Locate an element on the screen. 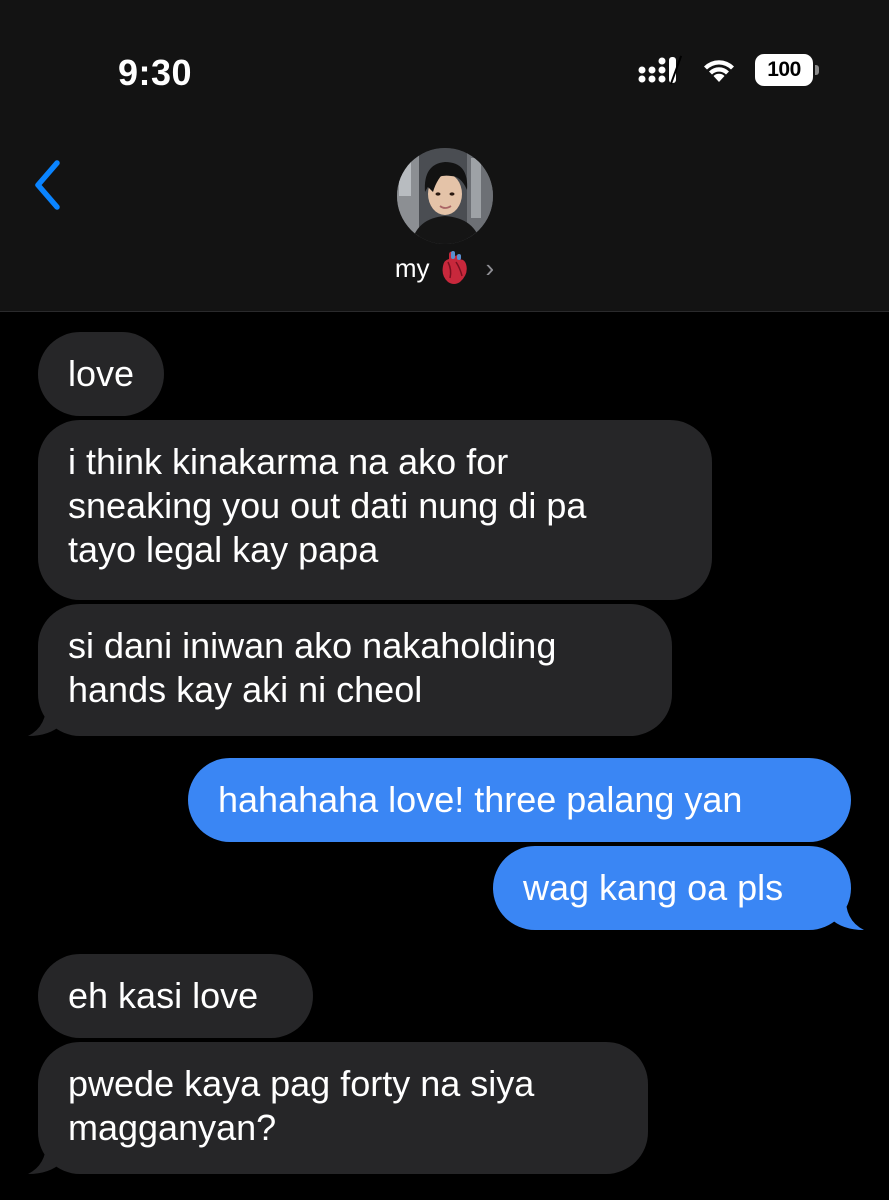 This screenshot has width=889, height=1200. cellular-signal-icon is located at coordinates (660, 70).